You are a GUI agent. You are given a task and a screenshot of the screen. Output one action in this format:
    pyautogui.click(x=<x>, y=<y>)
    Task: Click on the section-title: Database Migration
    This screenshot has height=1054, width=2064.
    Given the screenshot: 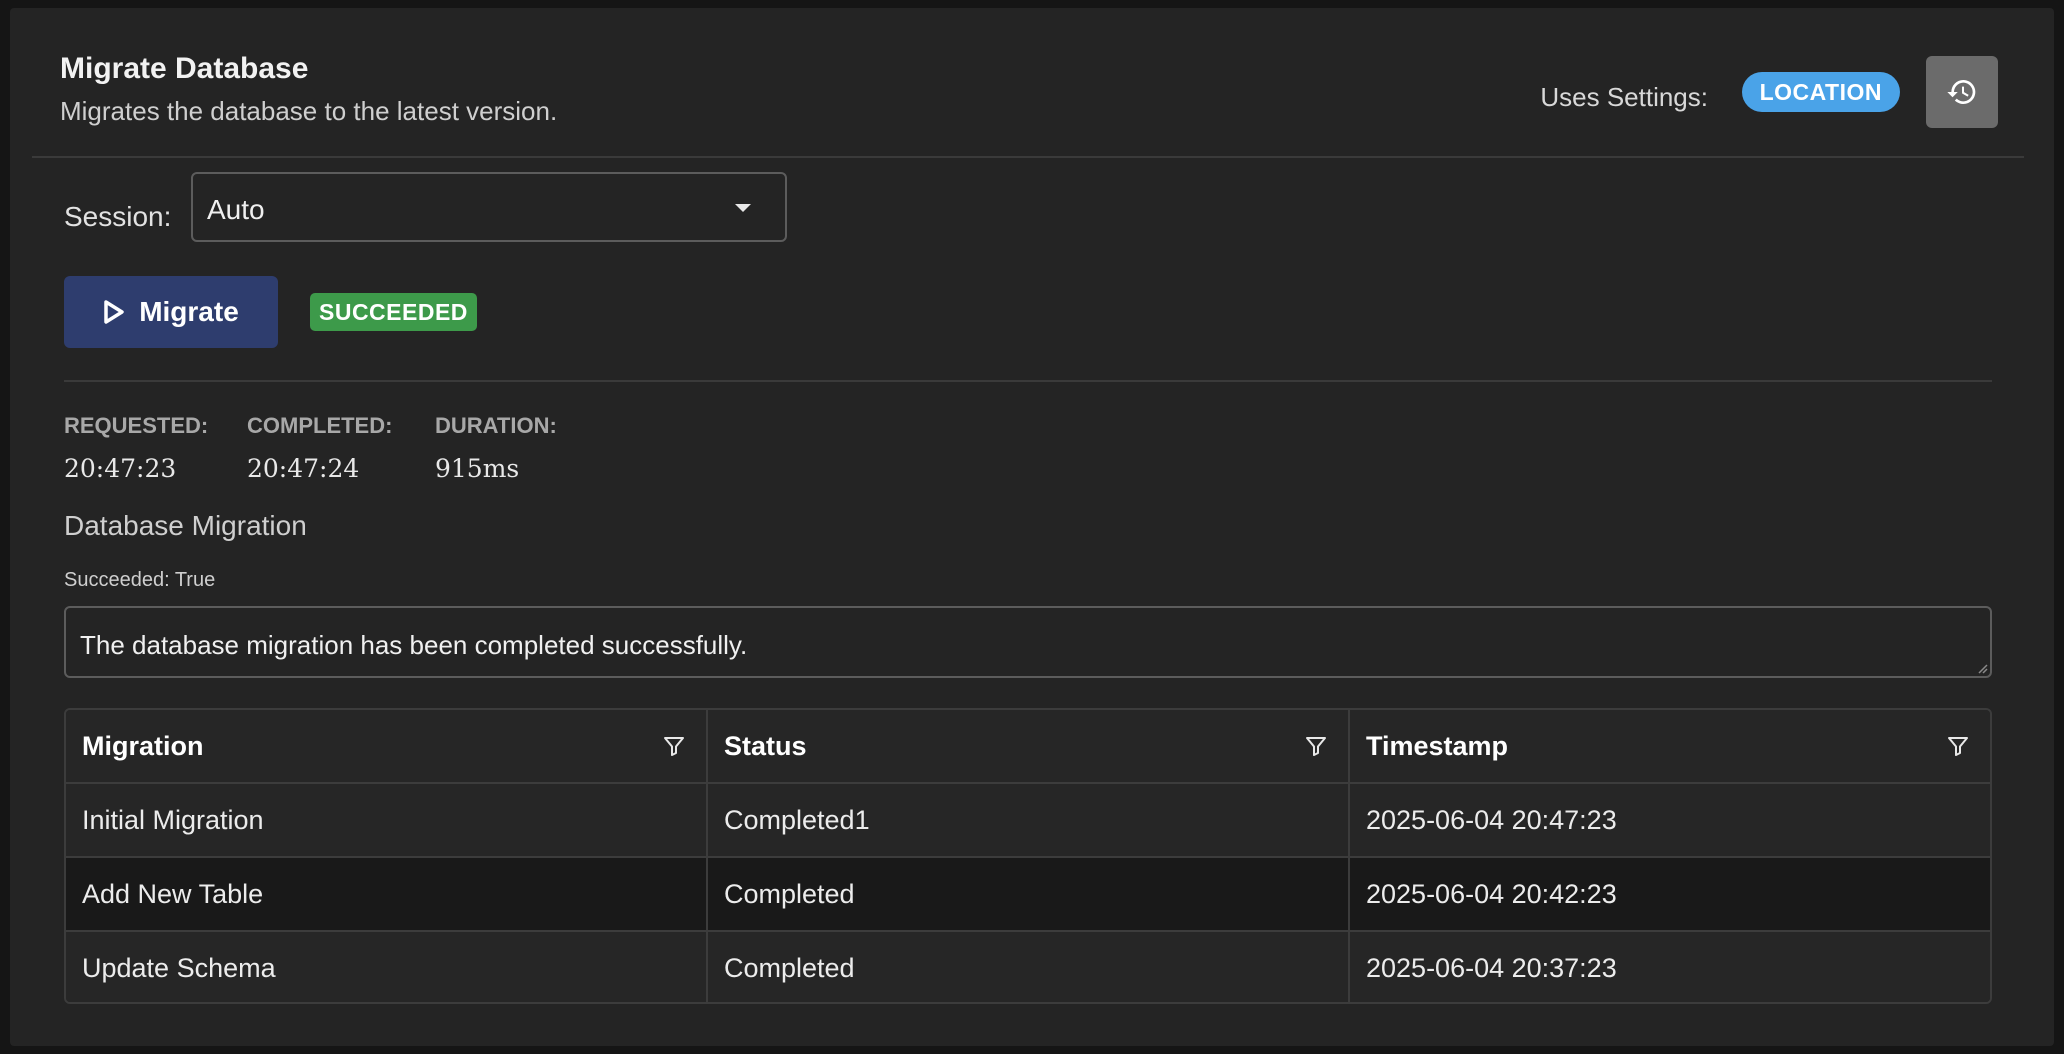 What is the action you would take?
    pyautogui.click(x=185, y=525)
    